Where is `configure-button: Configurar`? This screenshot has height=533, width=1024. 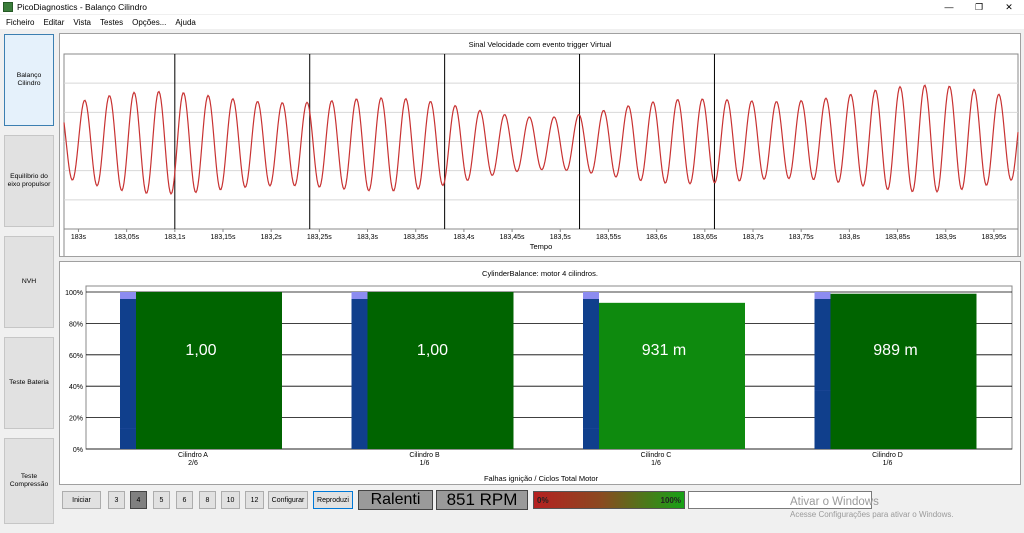 configure-button: Configurar is located at coordinates (288, 500).